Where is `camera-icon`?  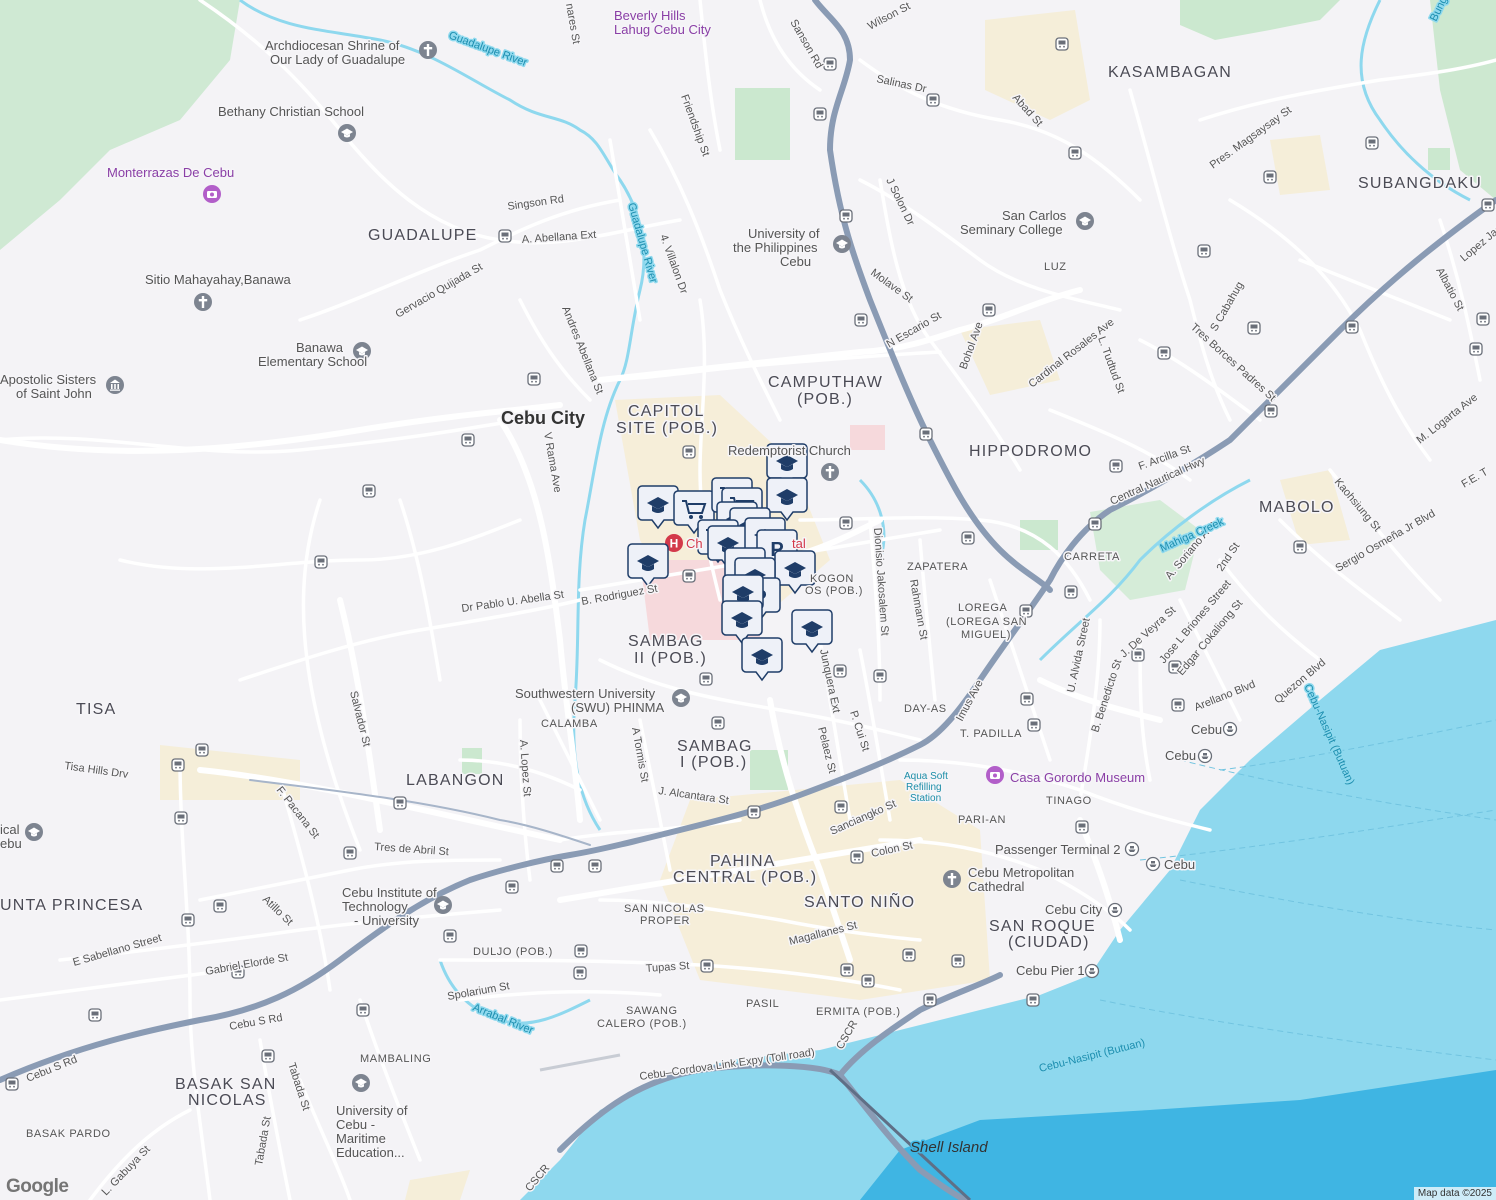 camera-icon is located at coordinates (995, 775).